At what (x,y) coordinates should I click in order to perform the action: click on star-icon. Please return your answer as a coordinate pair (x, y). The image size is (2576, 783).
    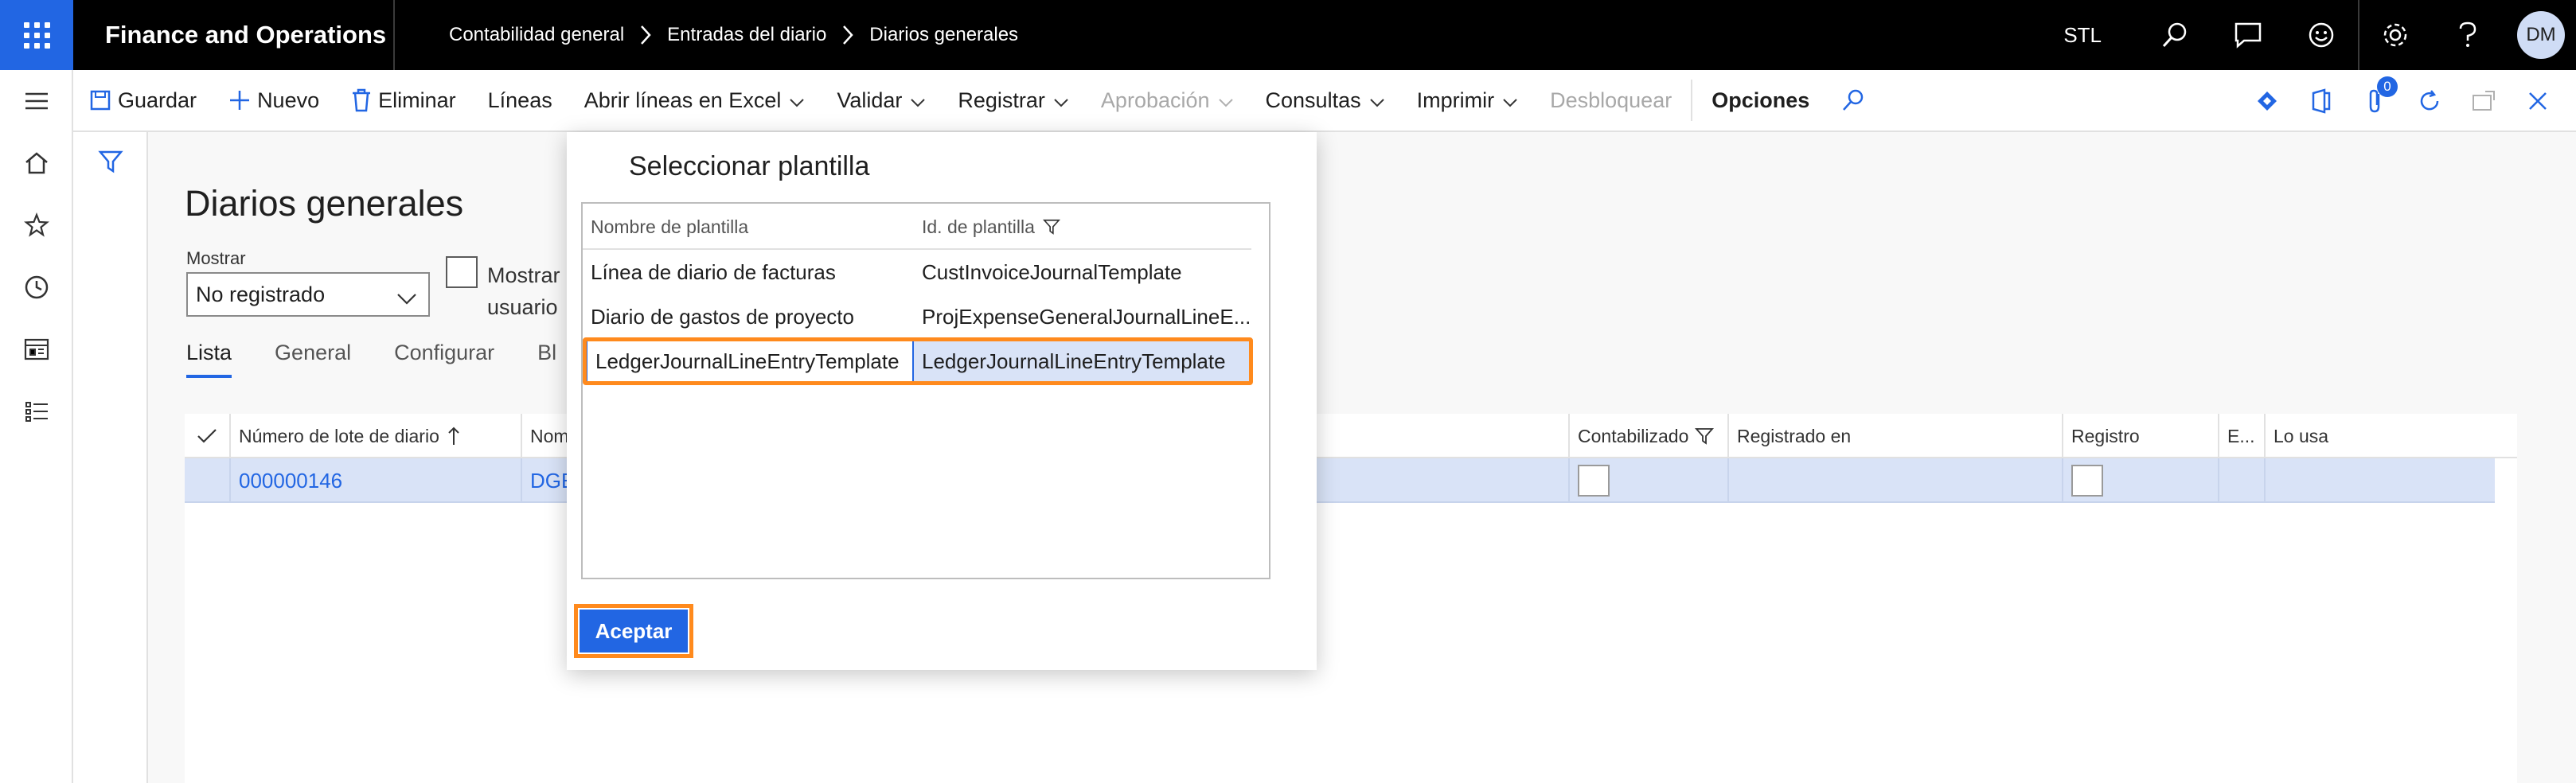
    Looking at the image, I should click on (36, 224).